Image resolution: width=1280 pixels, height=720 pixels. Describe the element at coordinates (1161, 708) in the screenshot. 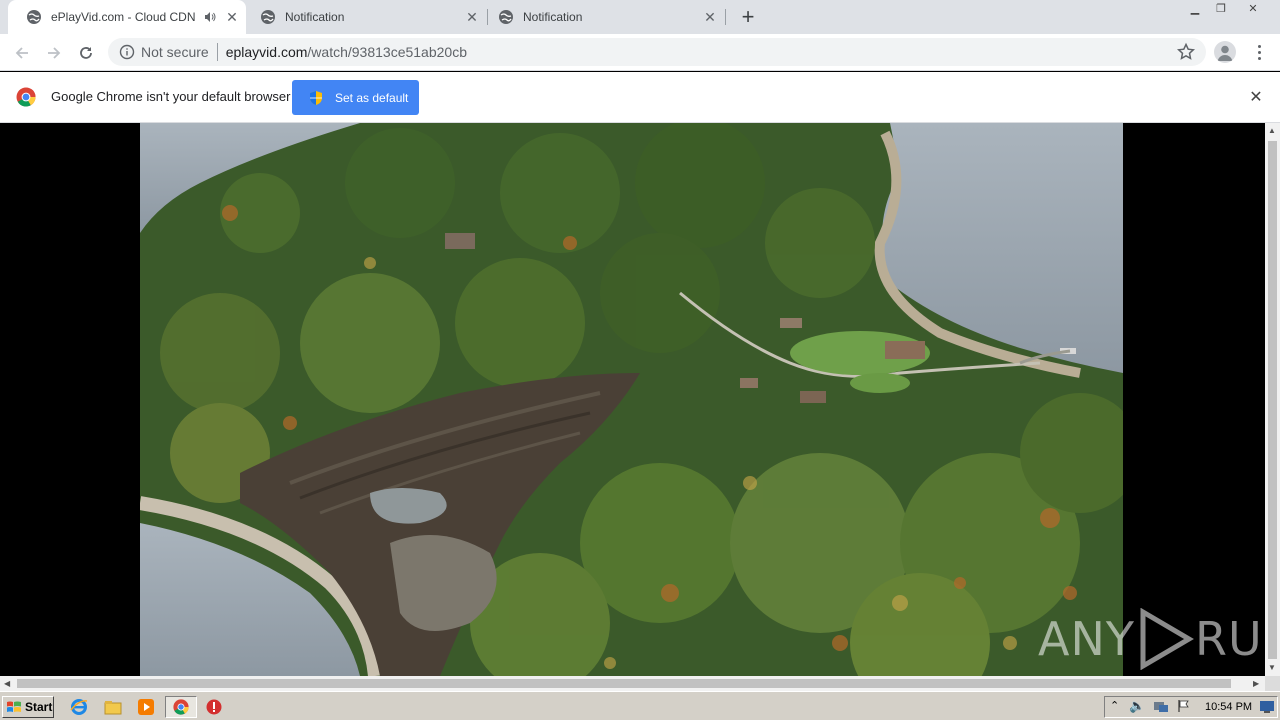

I see `network-icon` at that location.